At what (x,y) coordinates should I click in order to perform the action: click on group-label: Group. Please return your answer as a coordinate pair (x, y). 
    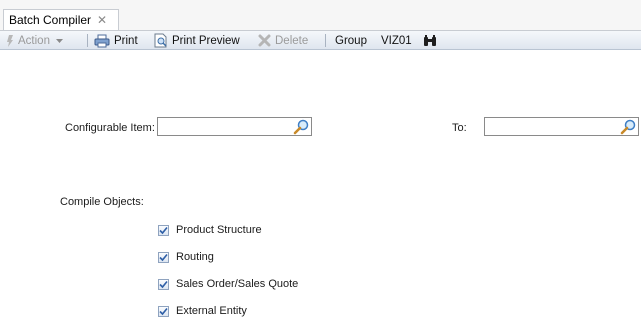
    Looking at the image, I should click on (351, 40).